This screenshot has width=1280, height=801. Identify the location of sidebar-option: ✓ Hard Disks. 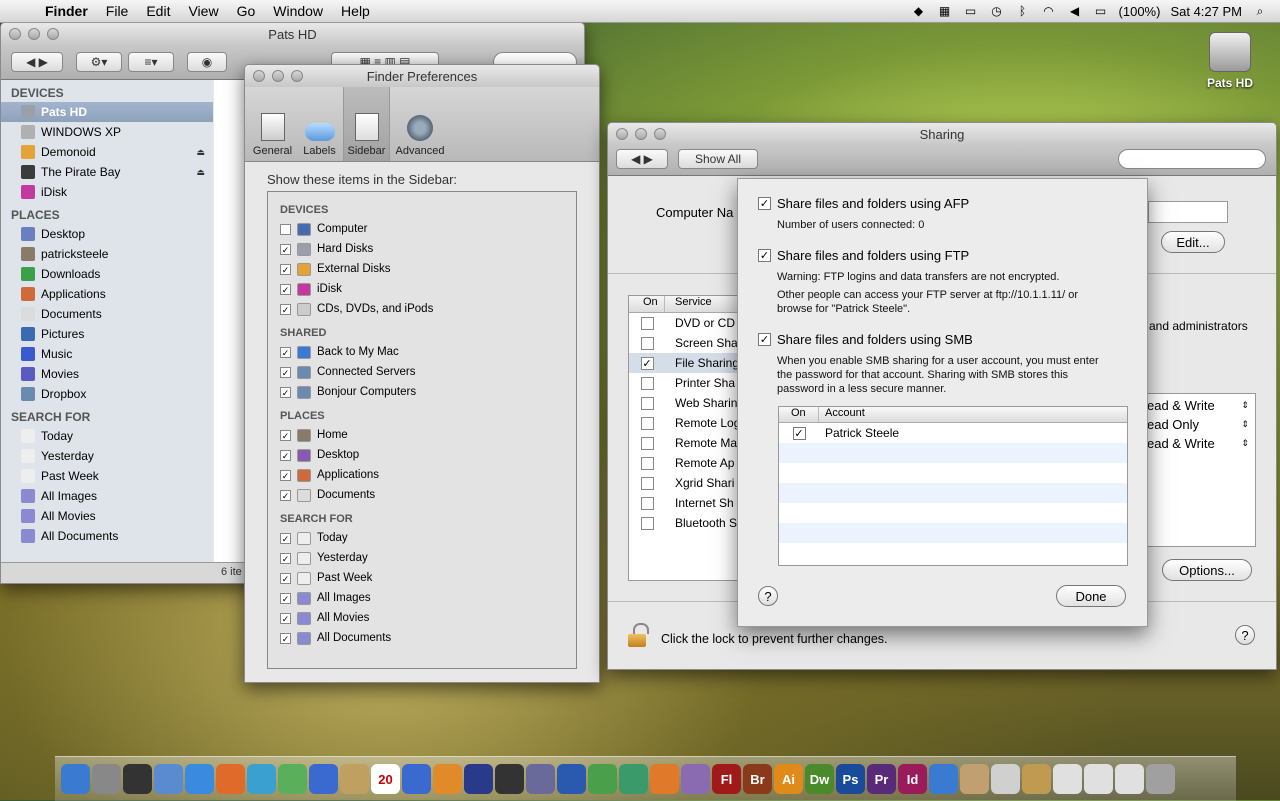
(422, 249).